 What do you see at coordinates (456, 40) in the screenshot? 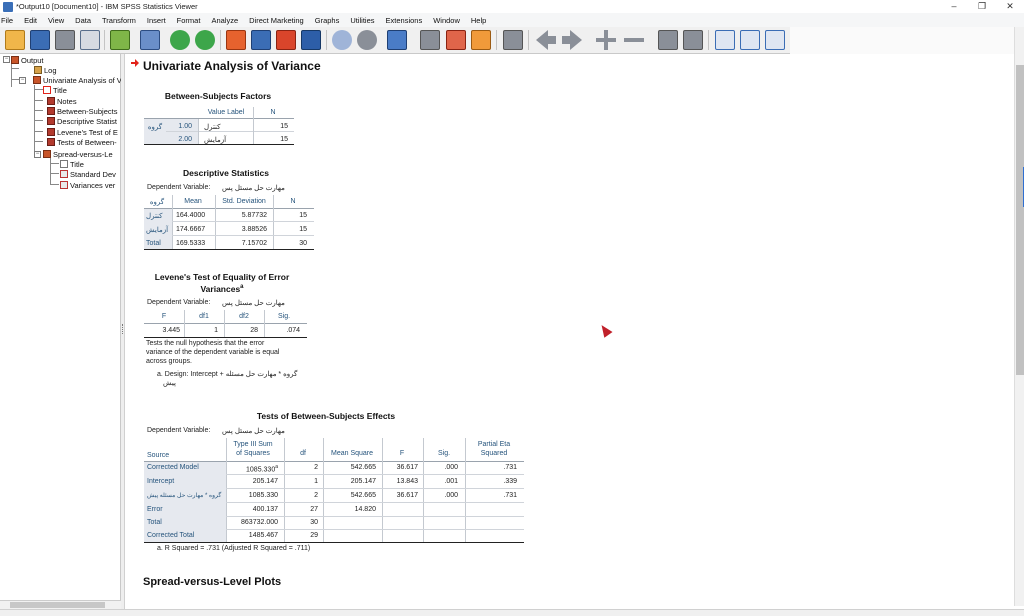
I see `edit-icon` at bounding box center [456, 40].